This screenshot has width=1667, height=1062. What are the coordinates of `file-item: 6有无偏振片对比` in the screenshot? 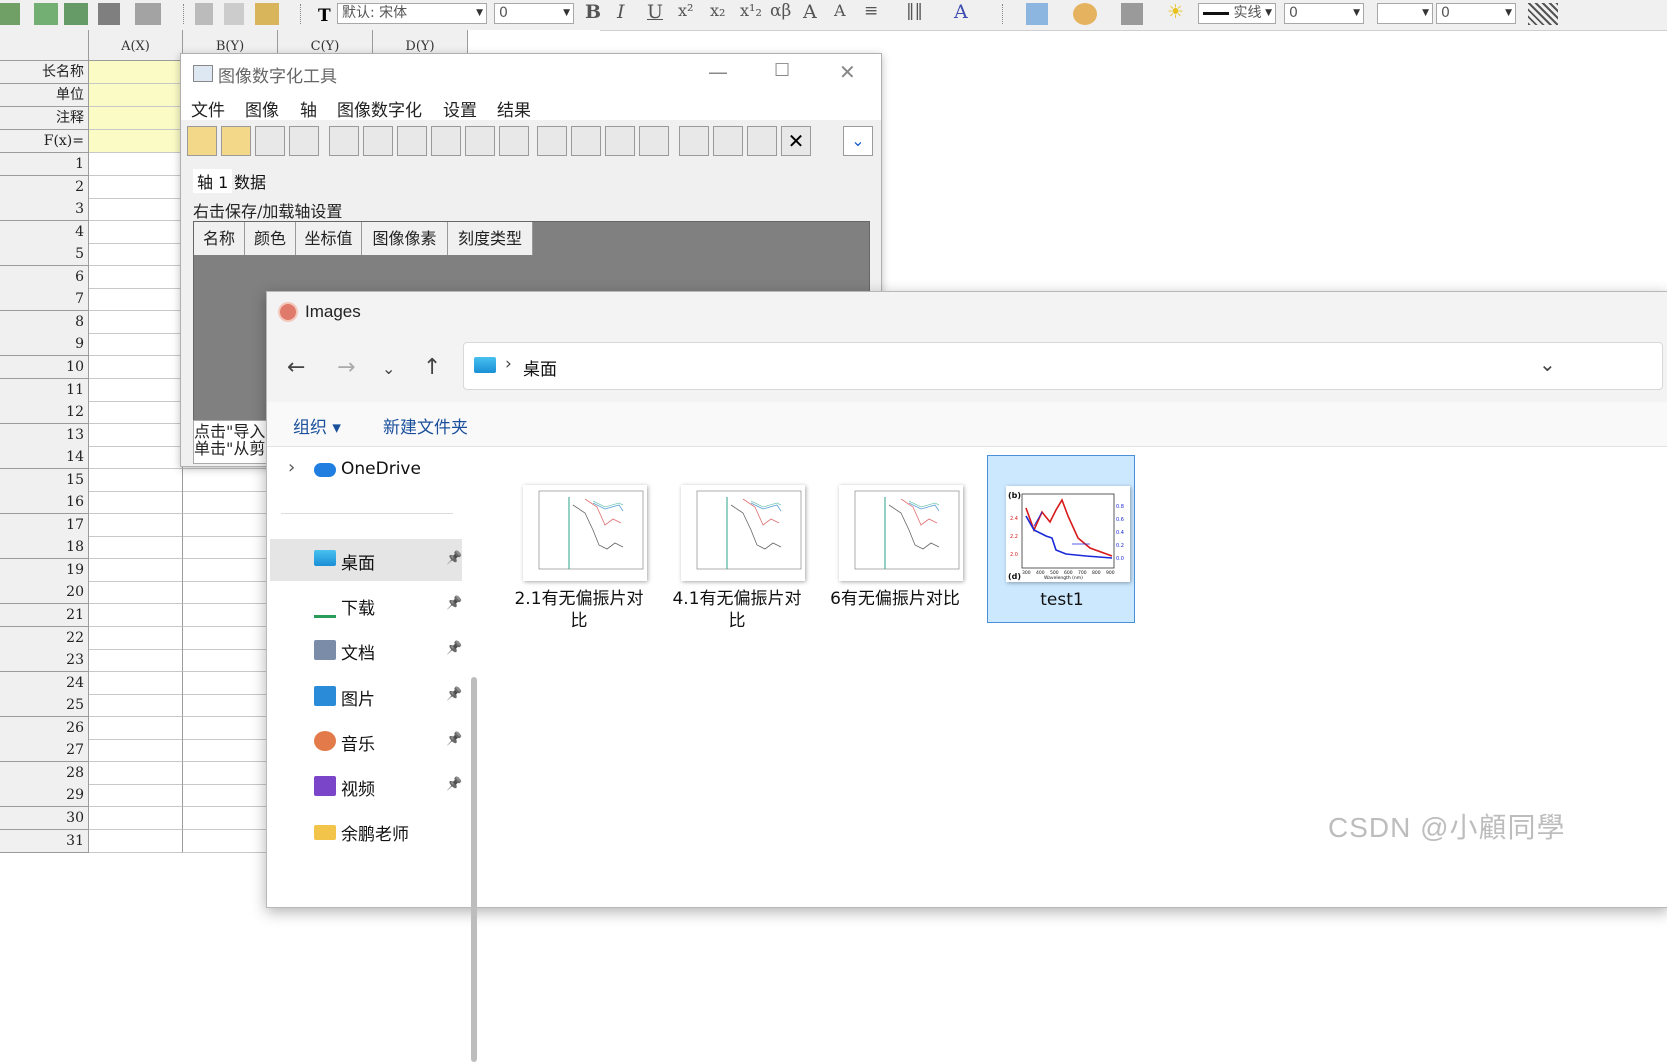 It's located at (895, 539).